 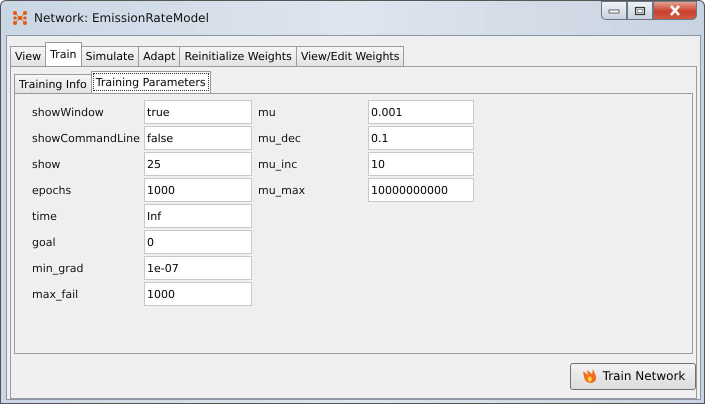 I want to click on parameter-field: 10, so click(x=421, y=164).